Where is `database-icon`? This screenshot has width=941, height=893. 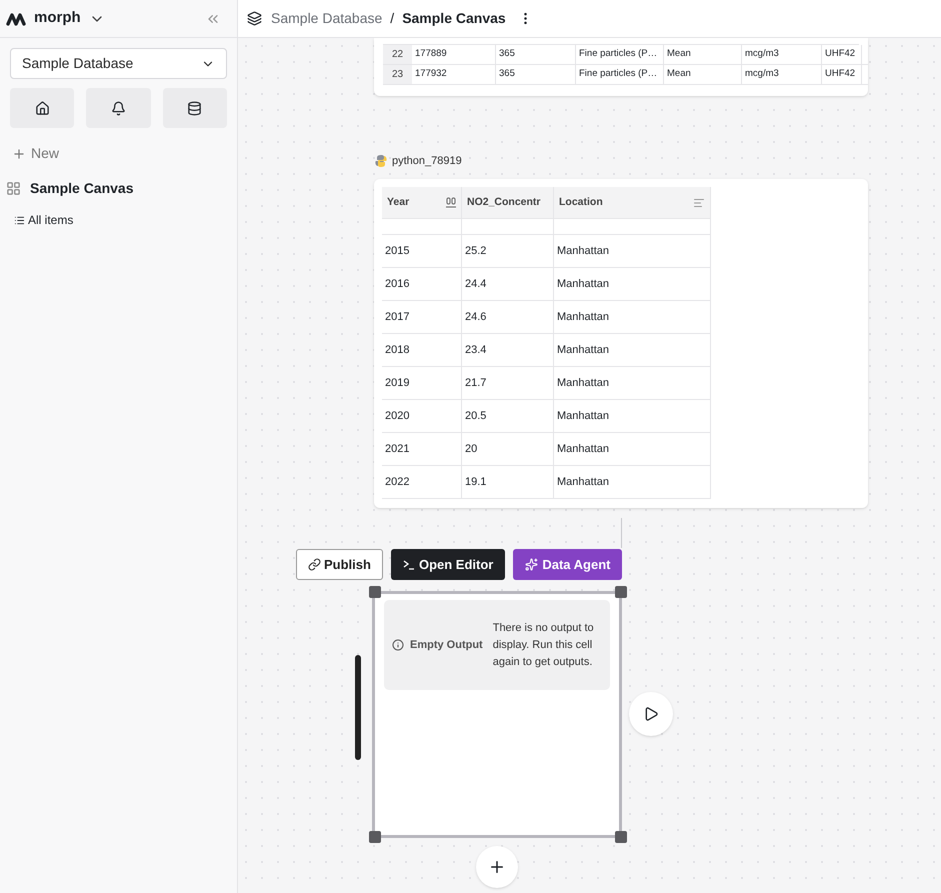 database-icon is located at coordinates (194, 108).